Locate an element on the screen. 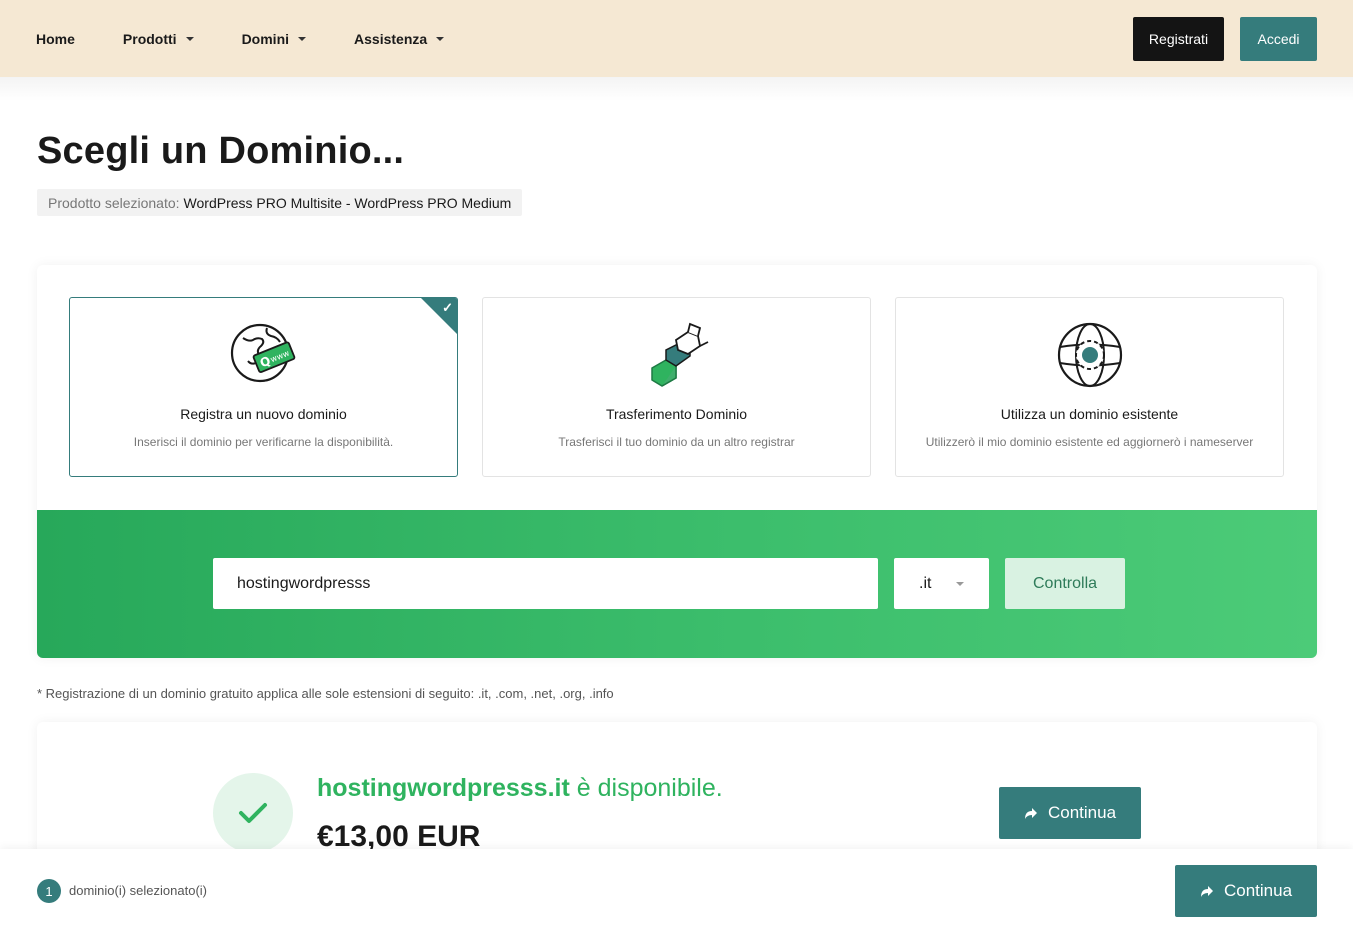 The height and width of the screenshot is (933, 1353). option-title: Trasferimento Dominio is located at coordinates (676, 414).